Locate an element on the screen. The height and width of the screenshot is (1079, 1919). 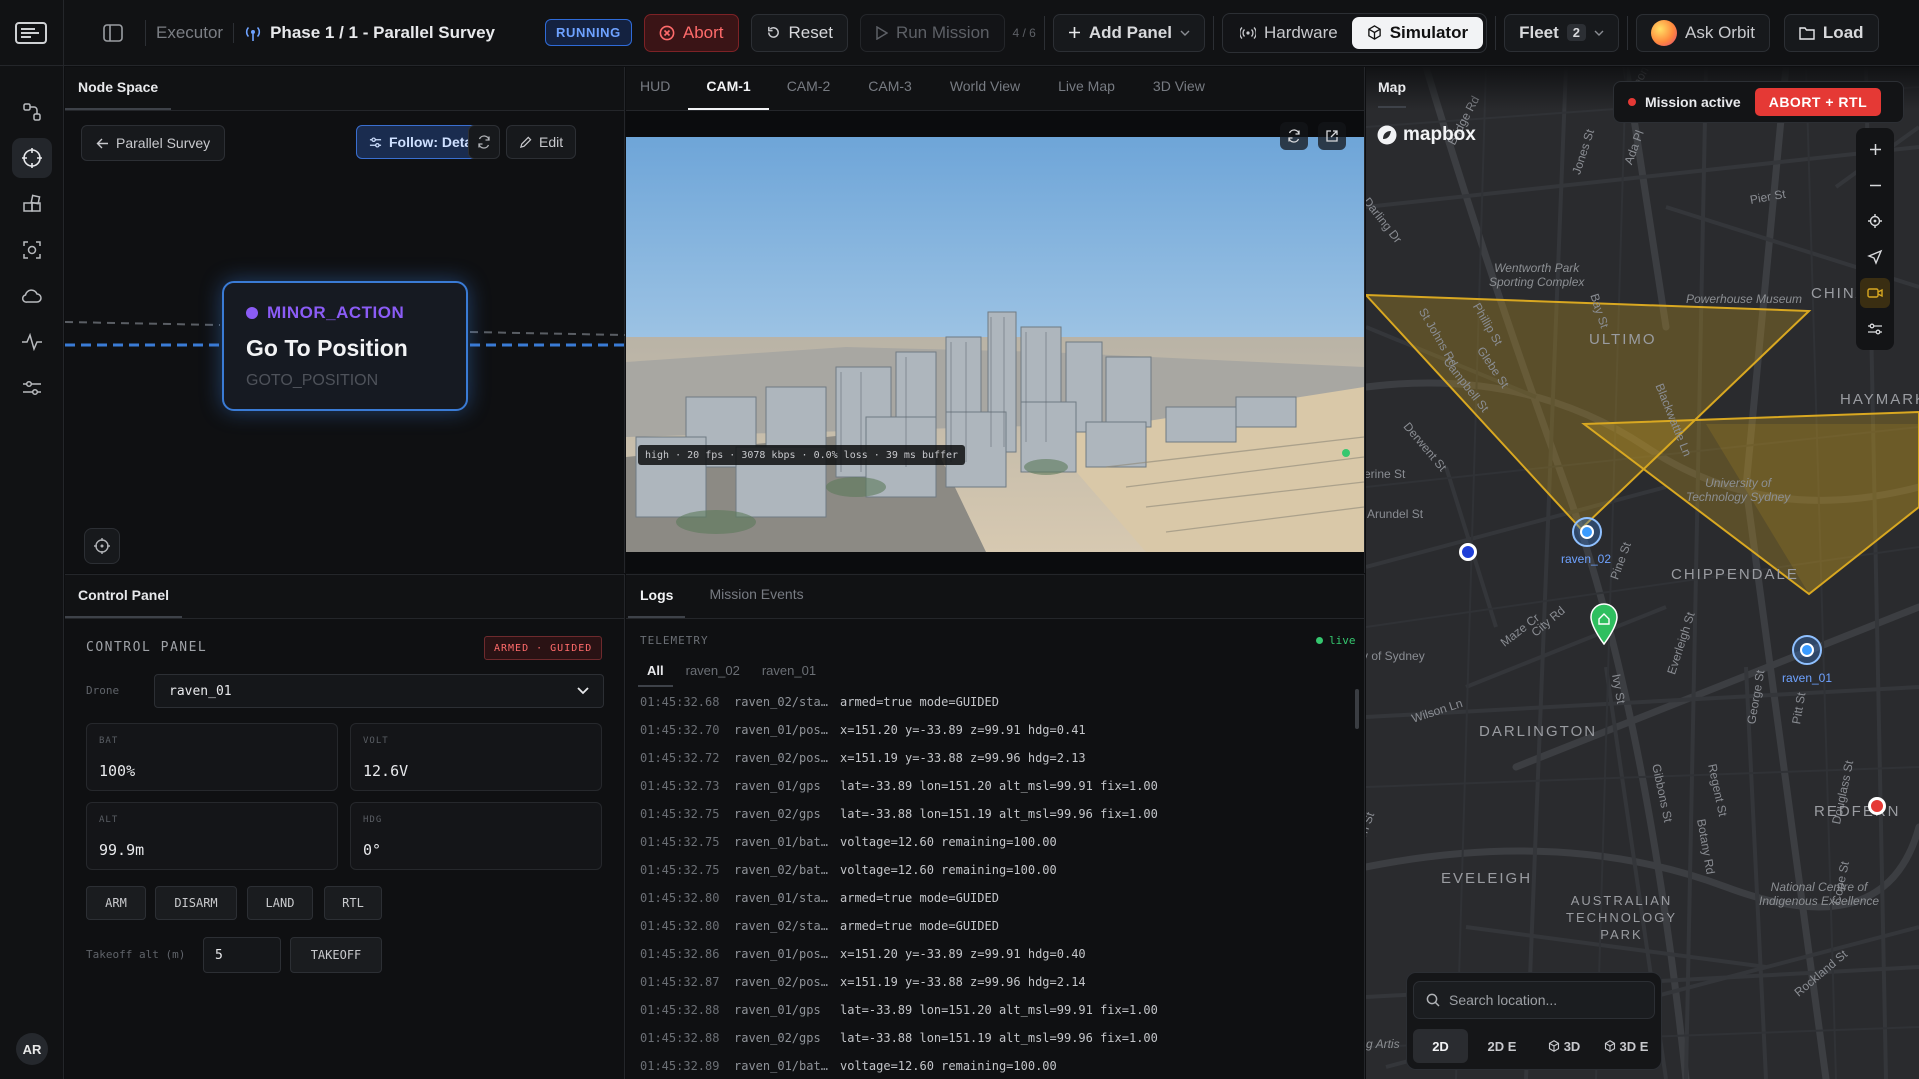
tab-cam-1: CAM-1 is located at coordinates (728, 94).